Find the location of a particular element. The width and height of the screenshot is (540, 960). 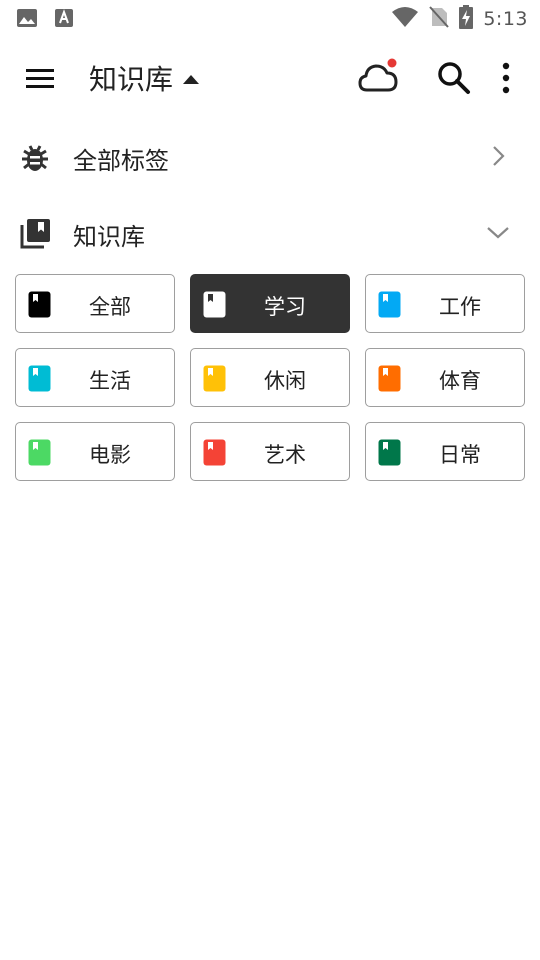

bug-icon is located at coordinates (35, 158).